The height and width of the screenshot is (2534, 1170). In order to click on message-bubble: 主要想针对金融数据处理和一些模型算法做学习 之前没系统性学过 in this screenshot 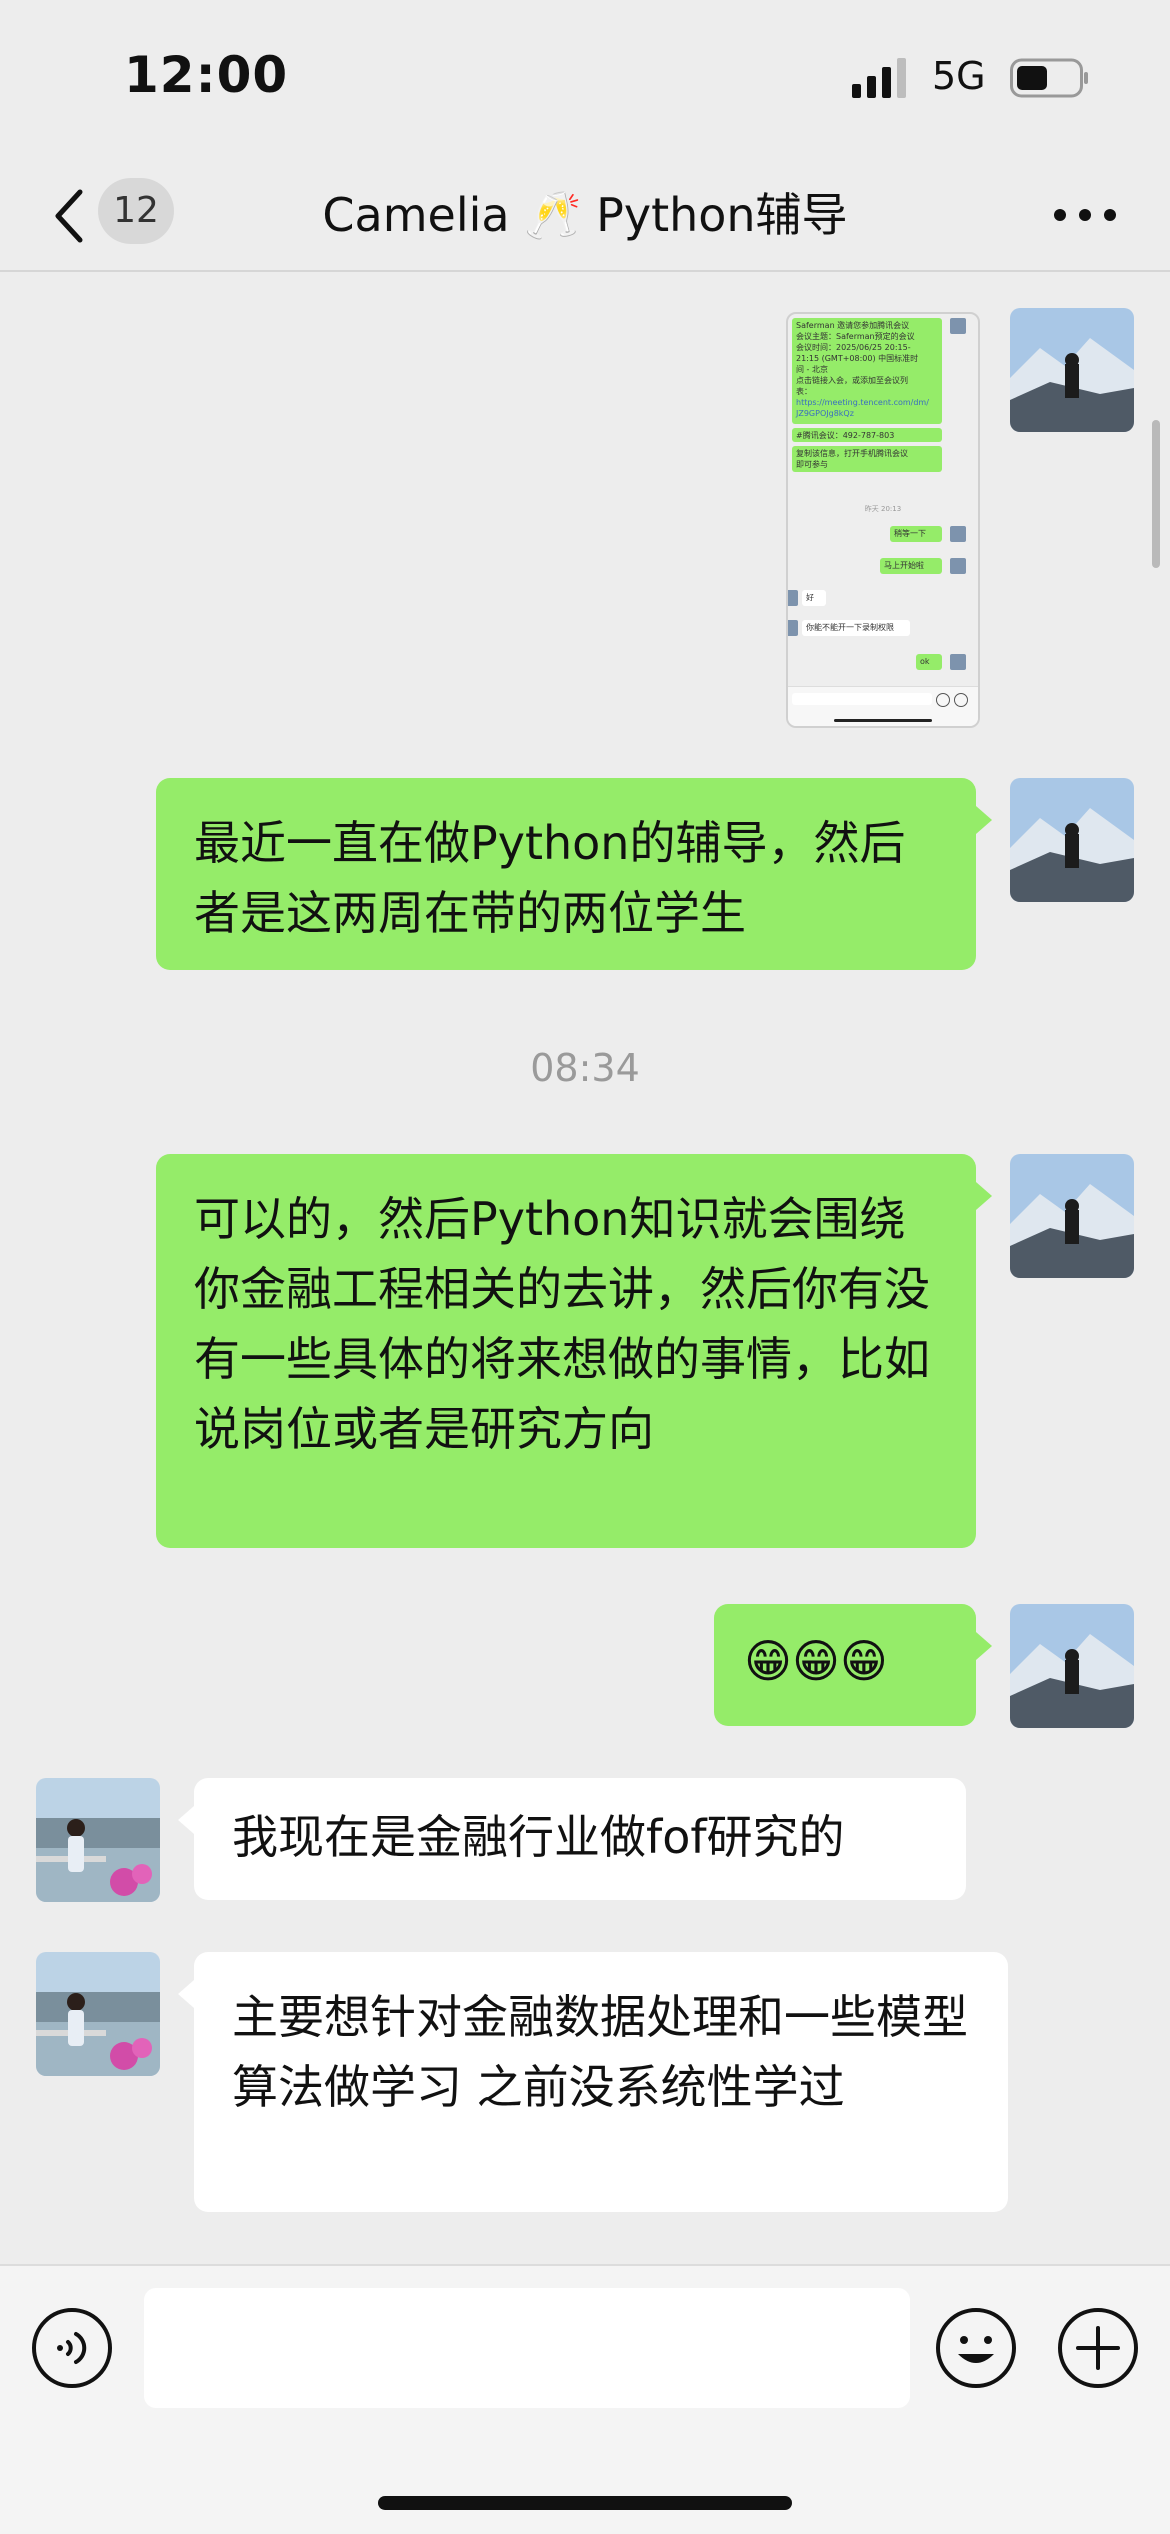, I will do `click(601, 2082)`.